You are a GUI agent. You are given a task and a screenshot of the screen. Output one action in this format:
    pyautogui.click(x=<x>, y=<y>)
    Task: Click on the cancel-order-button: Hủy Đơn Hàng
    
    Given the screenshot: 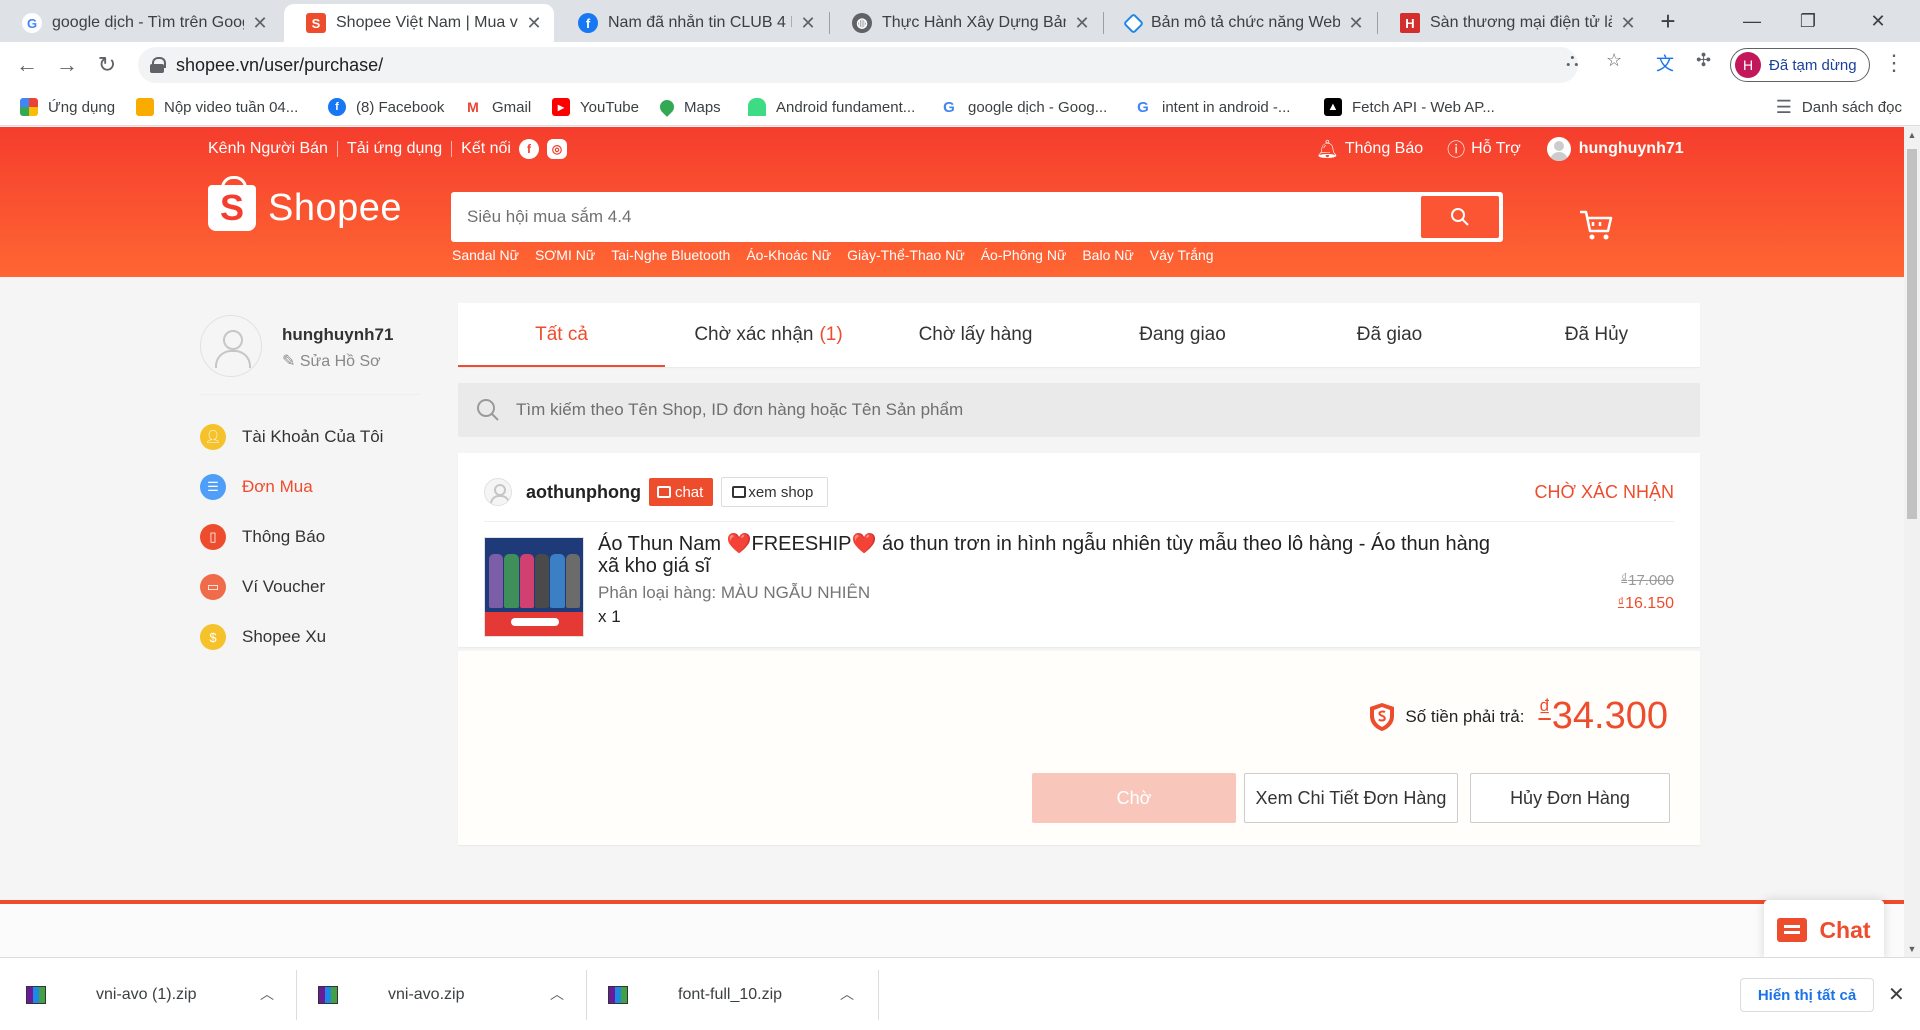 What is the action you would take?
    pyautogui.click(x=1570, y=798)
    